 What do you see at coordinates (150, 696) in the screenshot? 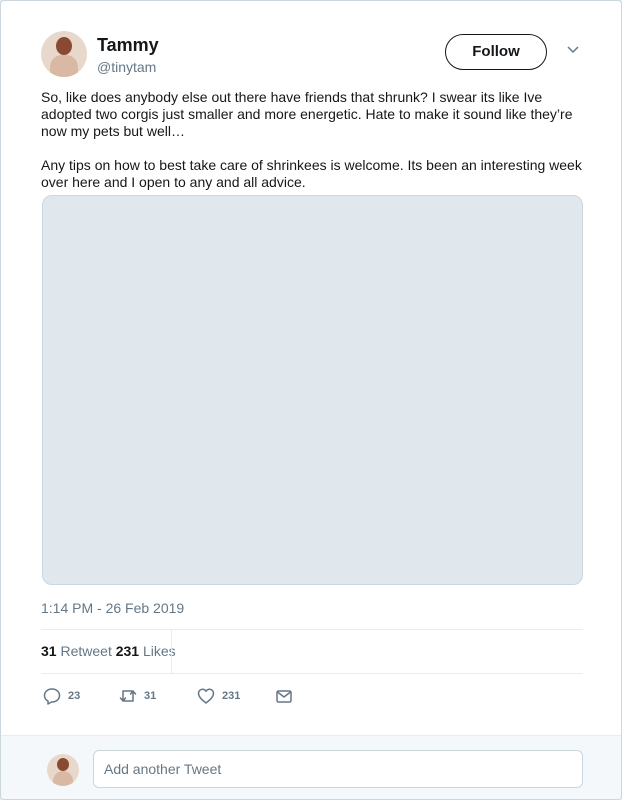
I see `retweet-action-count: 31` at bounding box center [150, 696].